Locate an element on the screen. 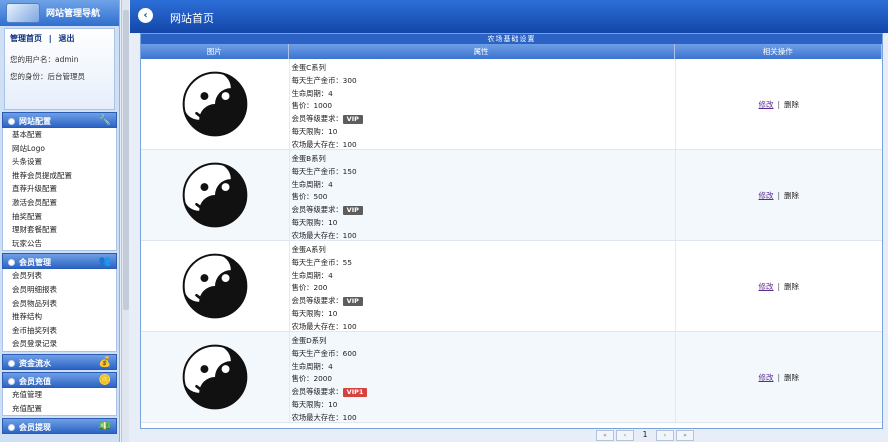  last-page-button: » is located at coordinates (685, 435).